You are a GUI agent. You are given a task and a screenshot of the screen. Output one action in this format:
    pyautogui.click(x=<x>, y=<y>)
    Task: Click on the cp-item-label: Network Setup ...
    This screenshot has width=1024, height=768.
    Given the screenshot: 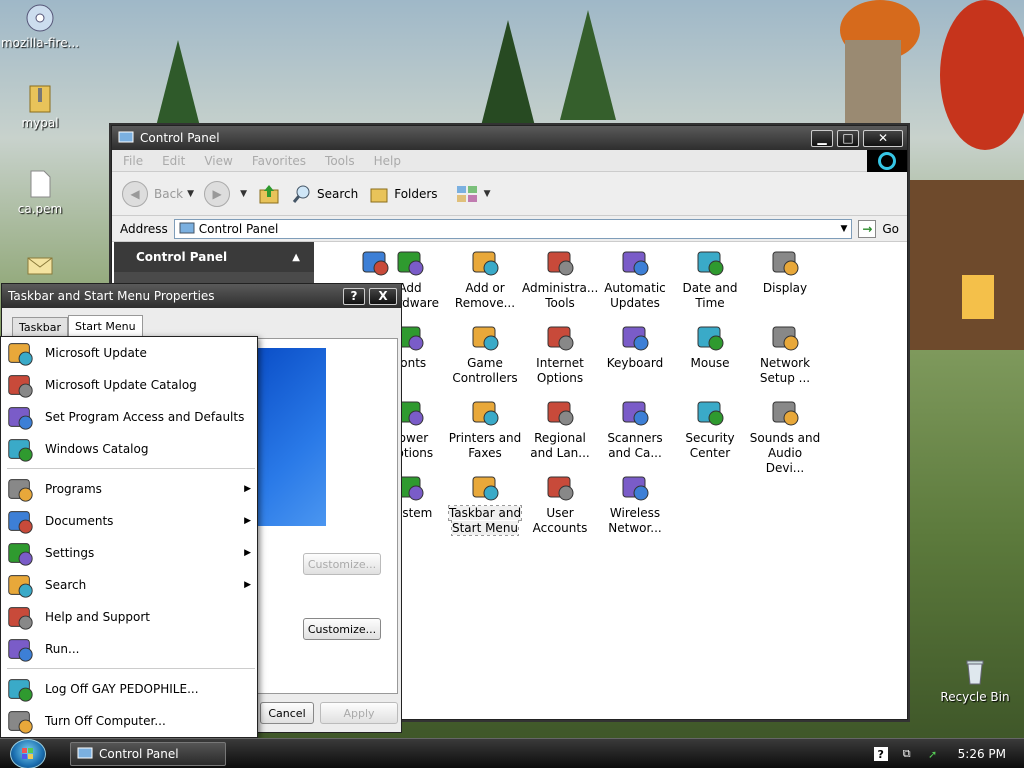 What is the action you would take?
    pyautogui.click(x=785, y=370)
    